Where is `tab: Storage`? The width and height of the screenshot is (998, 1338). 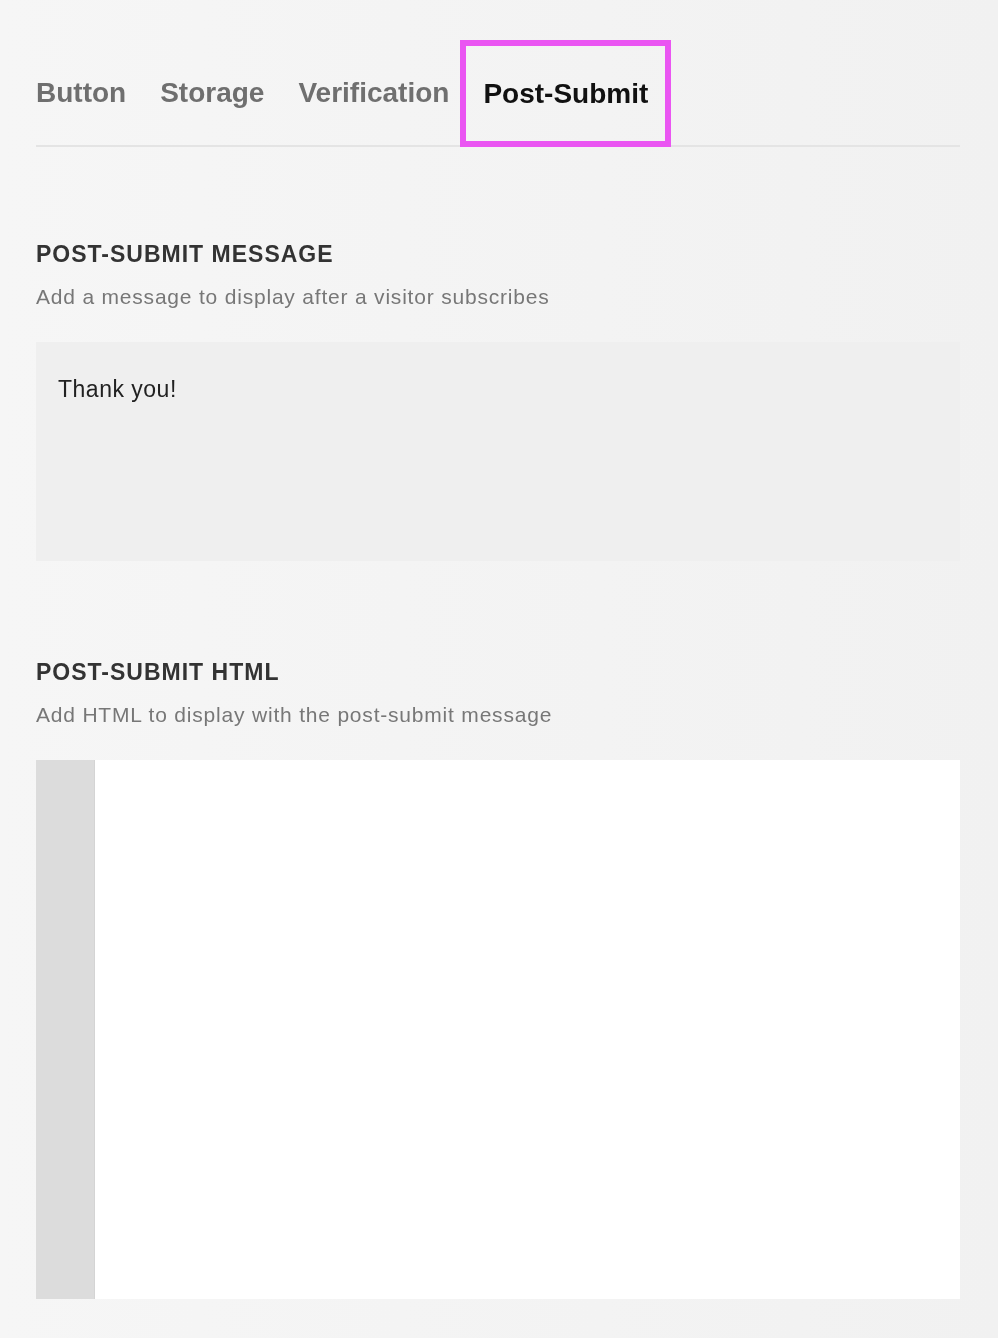 tab: Storage is located at coordinates (212, 92).